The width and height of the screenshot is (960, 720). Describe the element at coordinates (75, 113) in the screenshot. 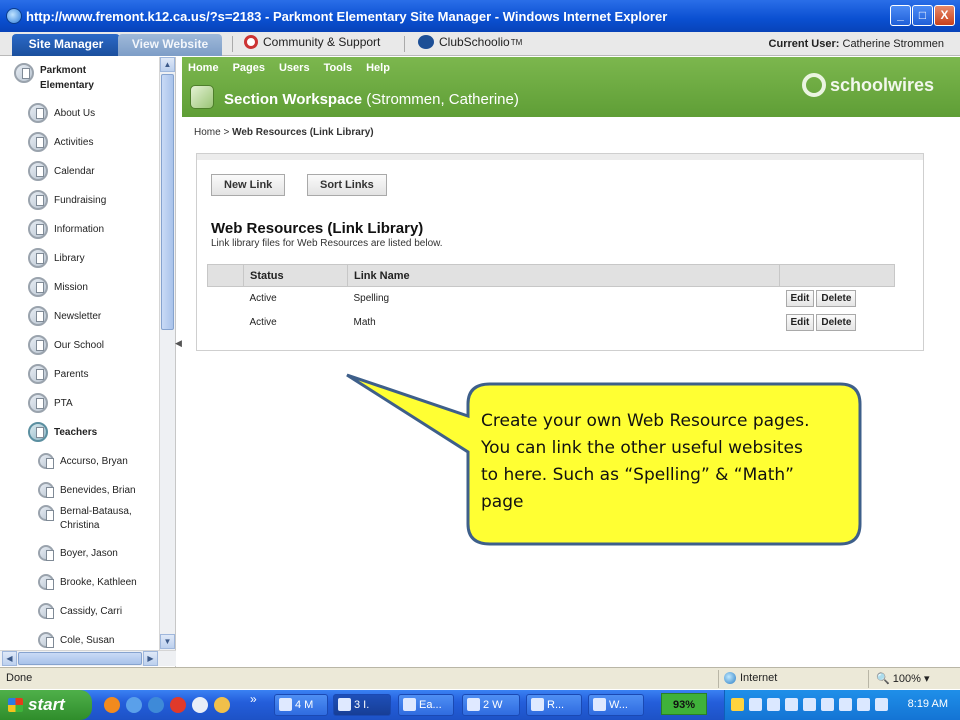

I see `sidebar-item-label: About Us` at that location.